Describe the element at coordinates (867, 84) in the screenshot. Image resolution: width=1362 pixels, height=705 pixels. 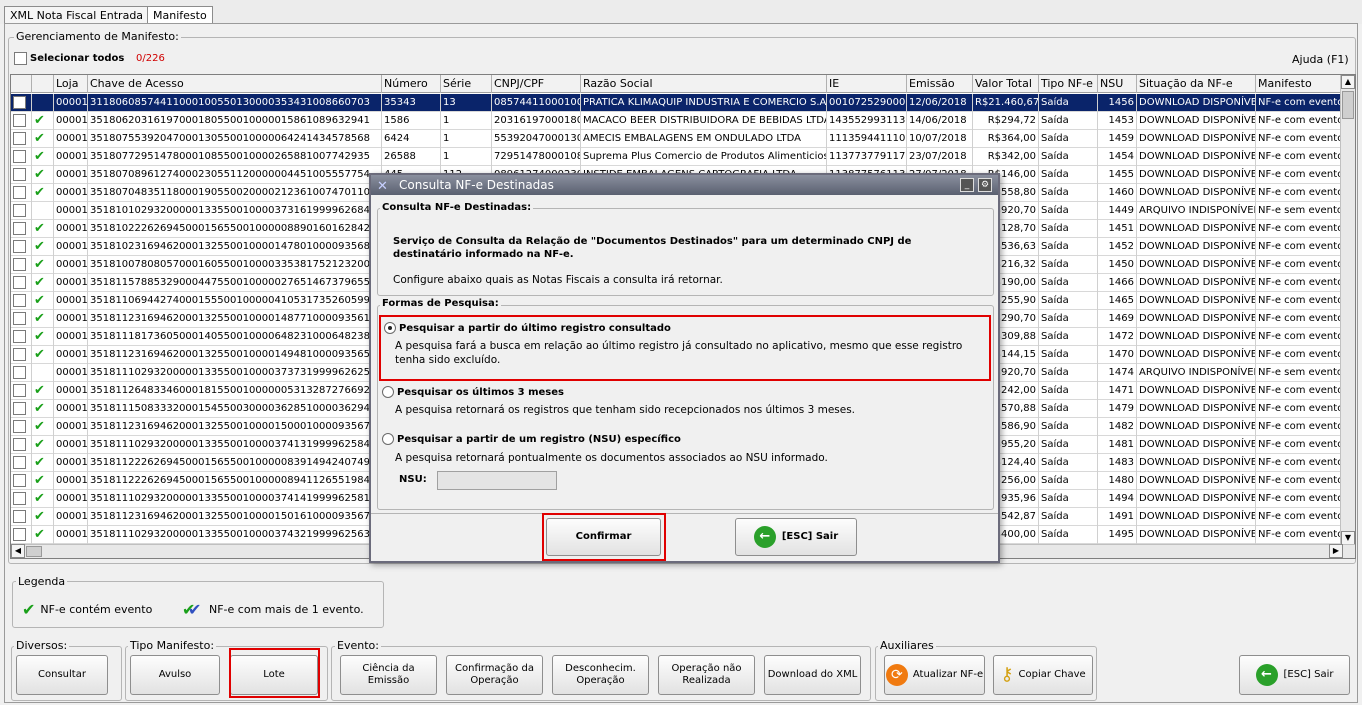
I see `header-ie: IE` at that location.